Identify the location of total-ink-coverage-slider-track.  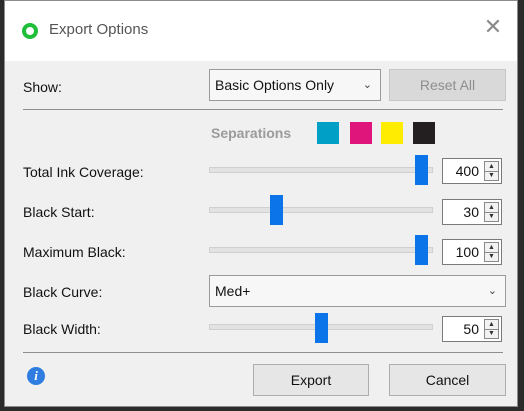
(321, 170).